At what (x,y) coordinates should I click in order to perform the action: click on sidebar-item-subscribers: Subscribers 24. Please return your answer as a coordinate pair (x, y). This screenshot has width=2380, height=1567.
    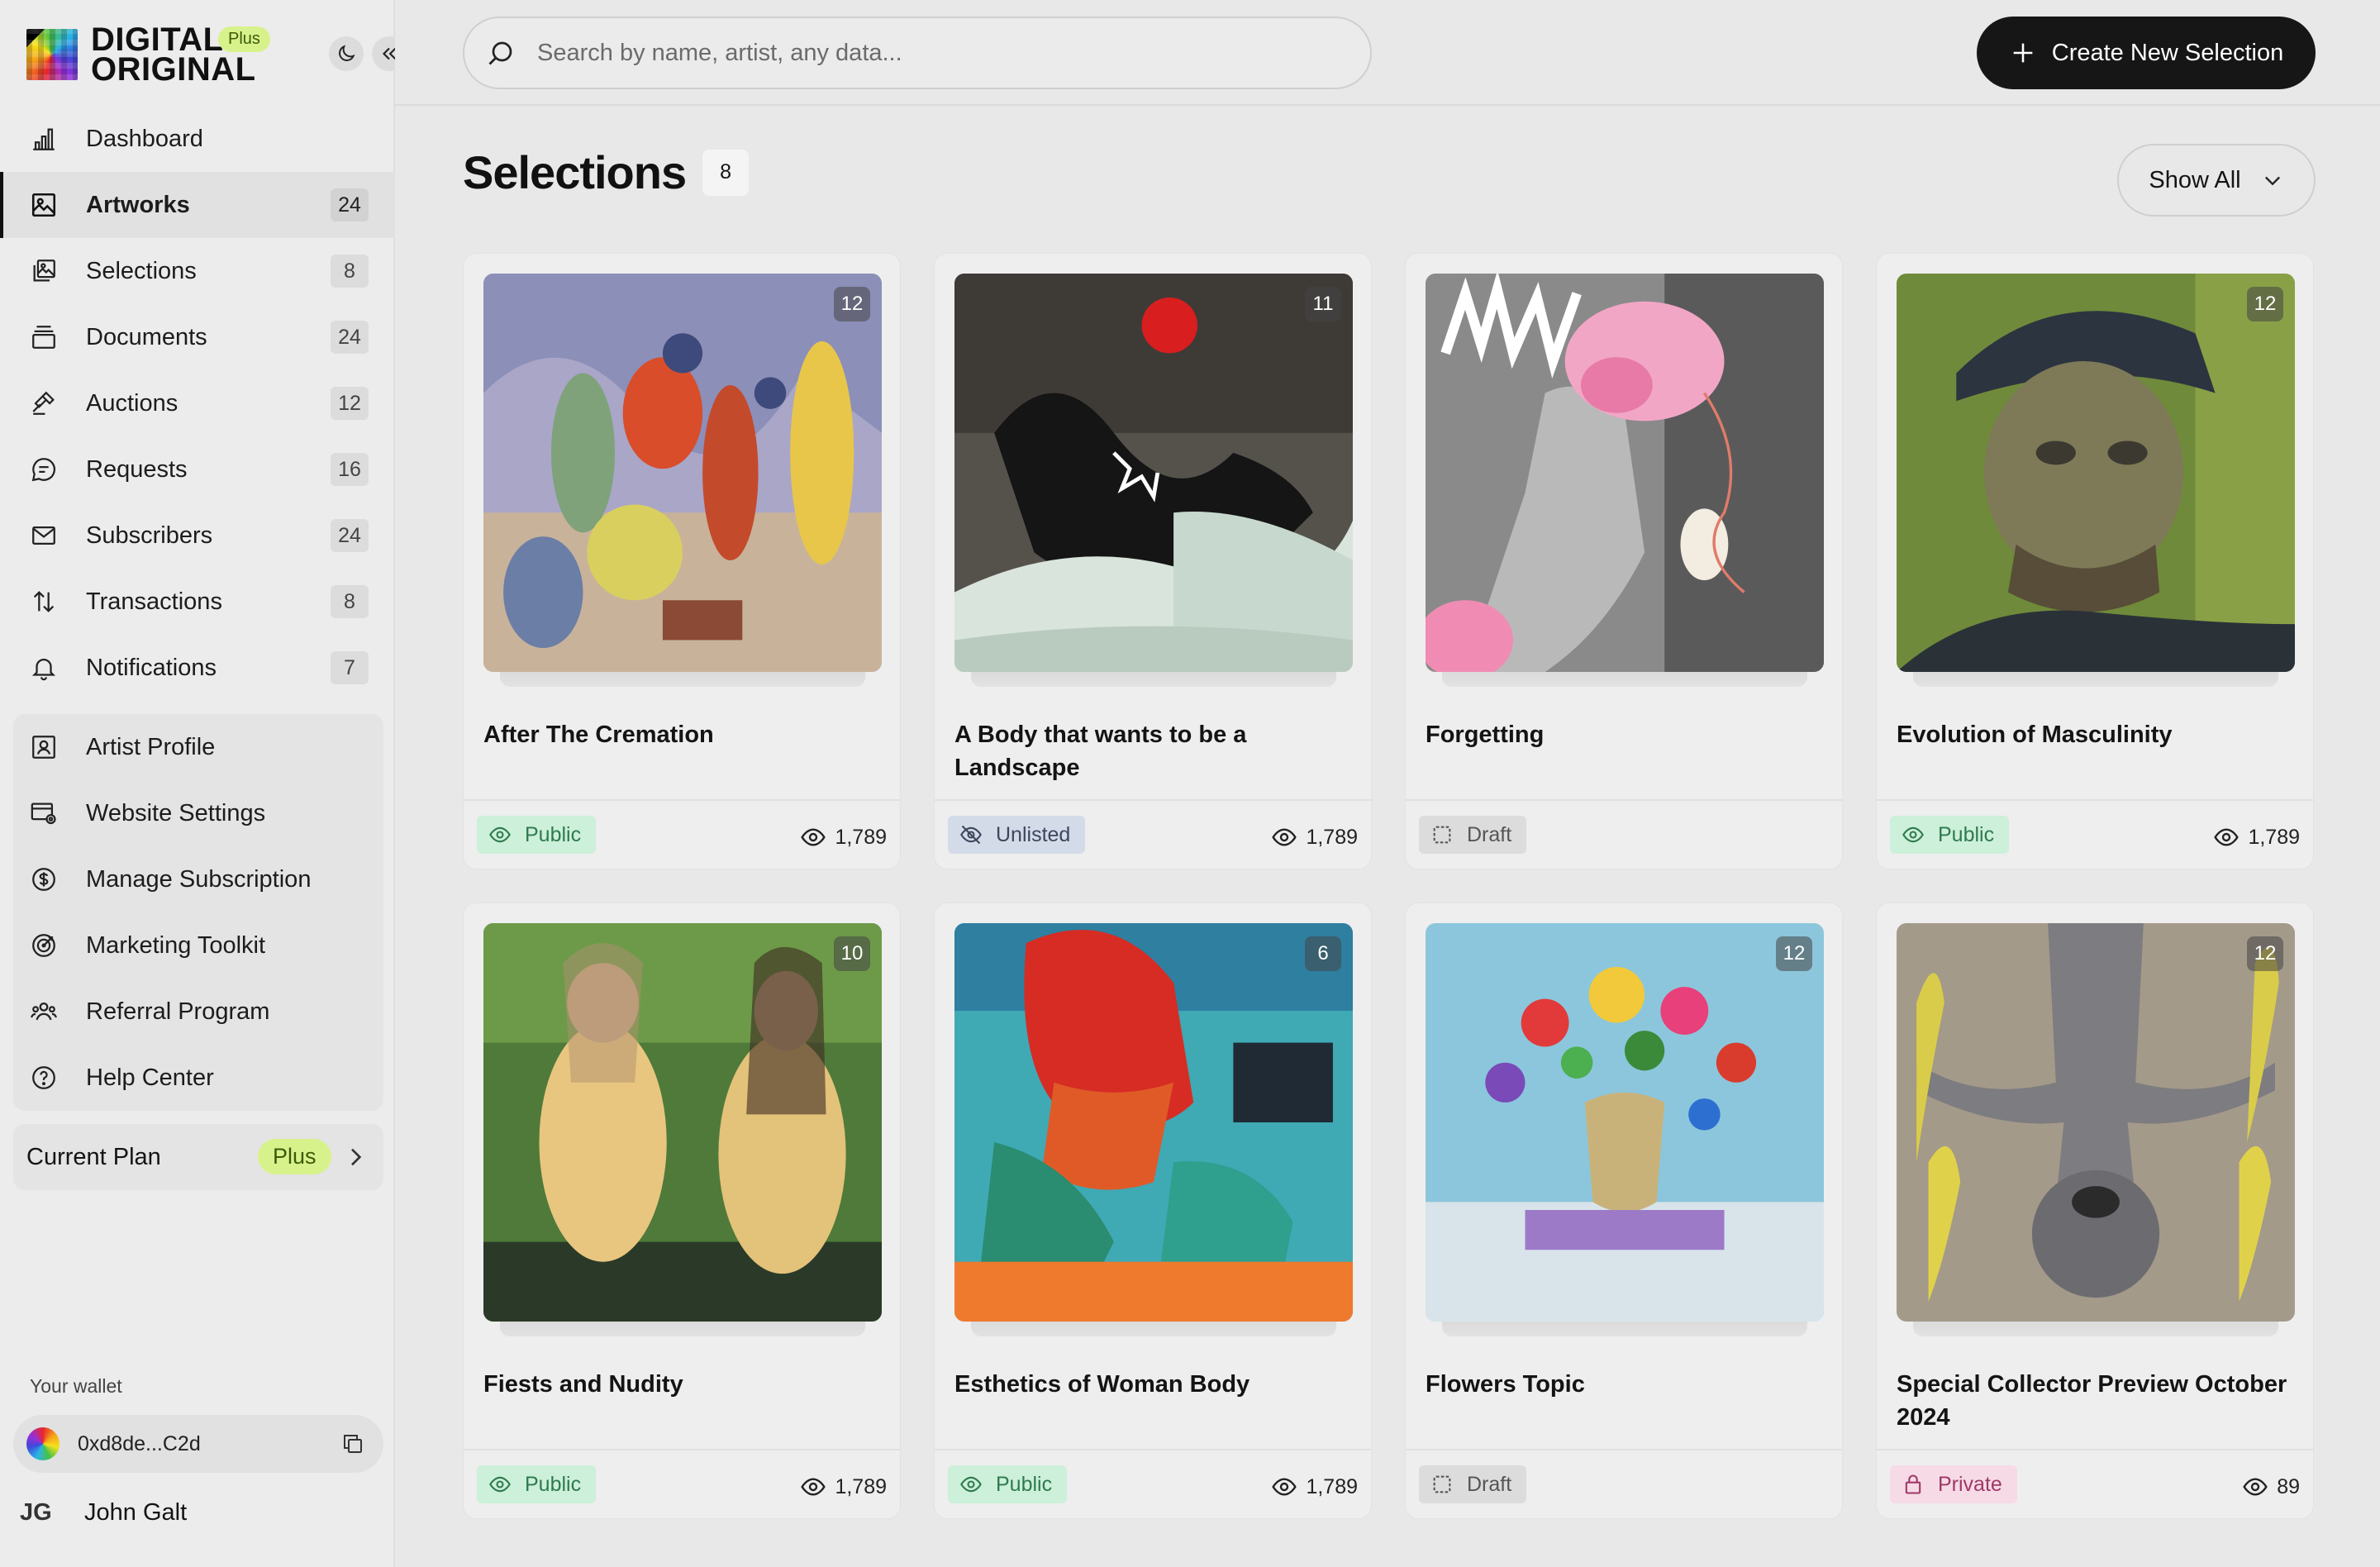
    Looking at the image, I should click on (197, 535).